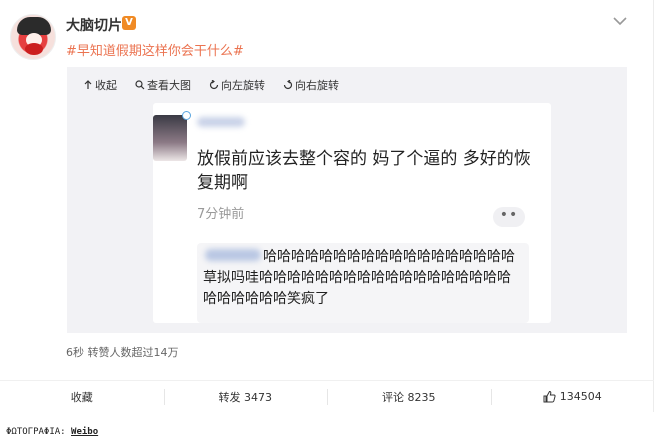 This screenshot has height=442, width=654. I want to click on favorite-button: 收藏, so click(82, 396).